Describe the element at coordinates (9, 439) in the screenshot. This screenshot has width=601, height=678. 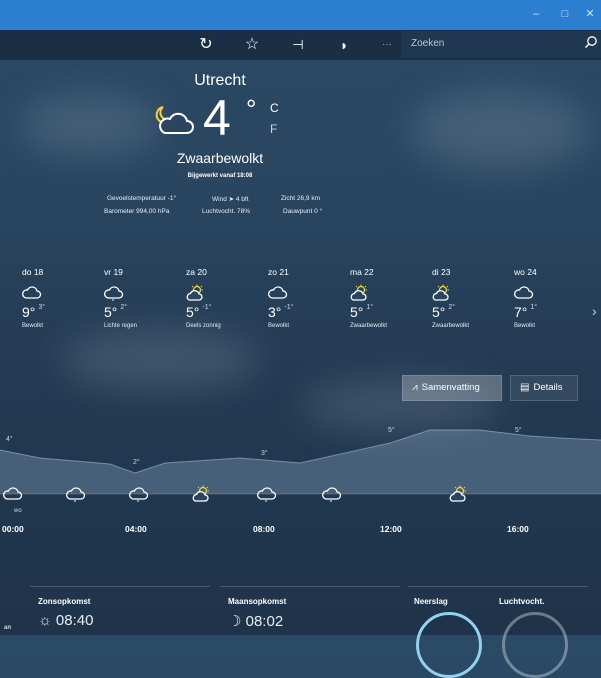
I see `chart-label: 4°` at that location.